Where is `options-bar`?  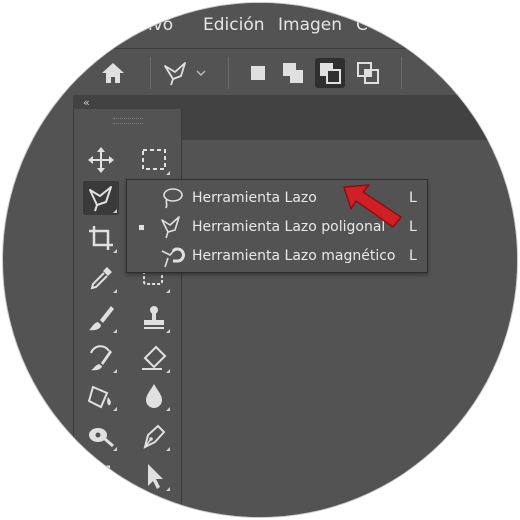 options-bar is located at coordinates (260, 72).